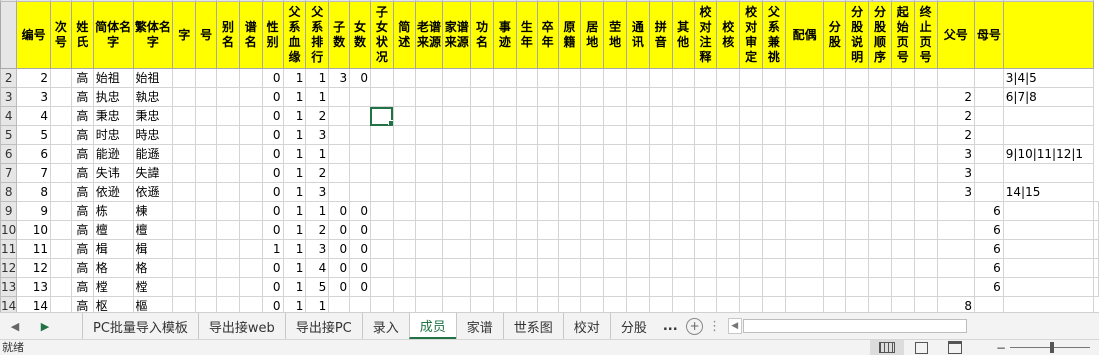 The image size is (1099, 355). I want to click on header-cell: 茔地, so click(615, 35).